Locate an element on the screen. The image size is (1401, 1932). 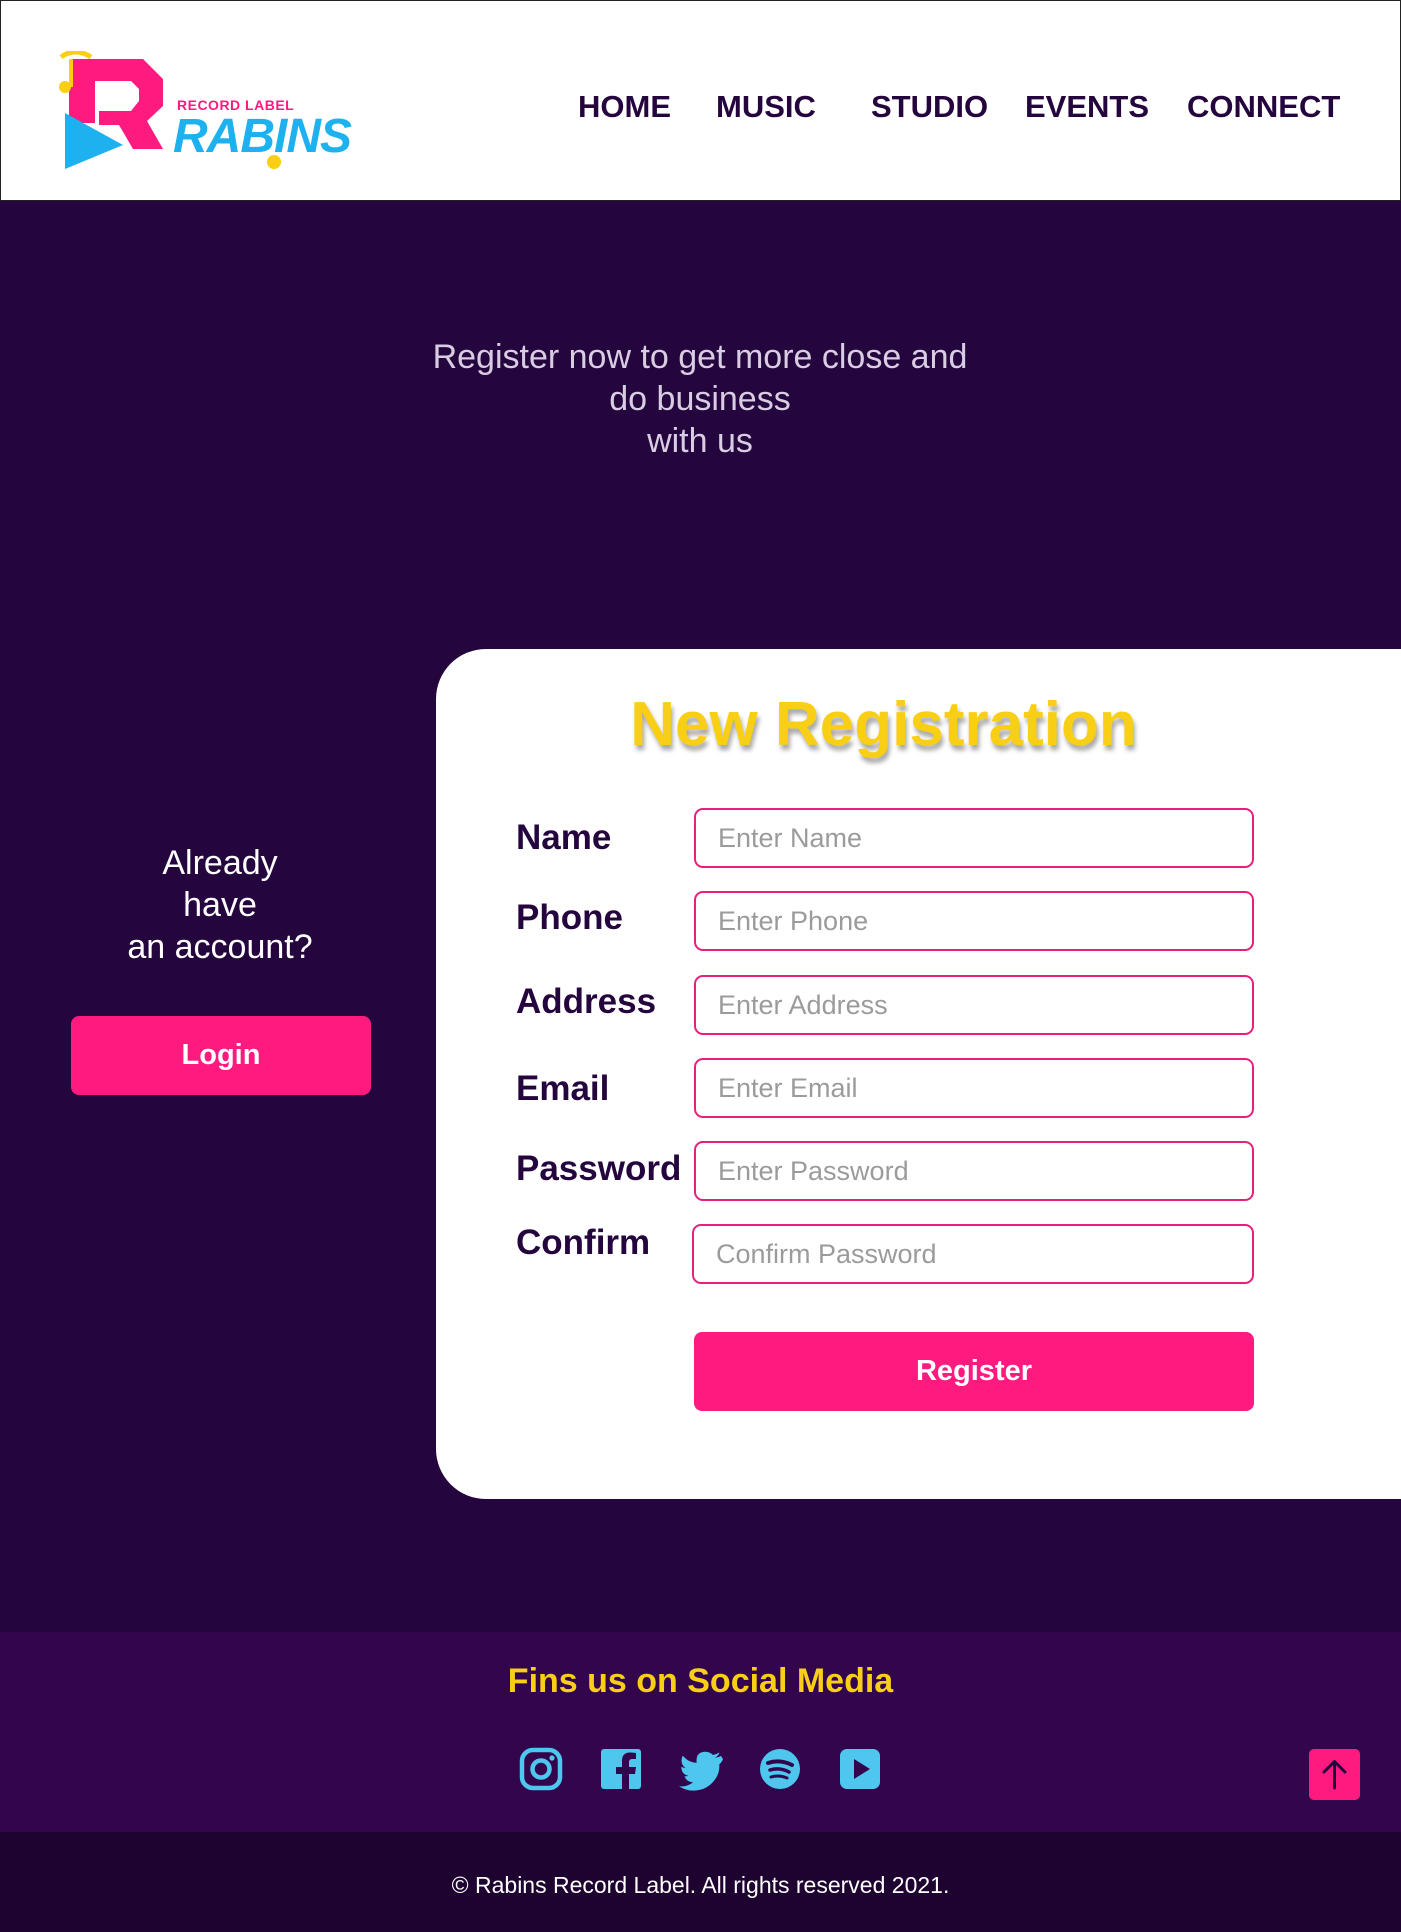
password-label: Password is located at coordinates (599, 1168).